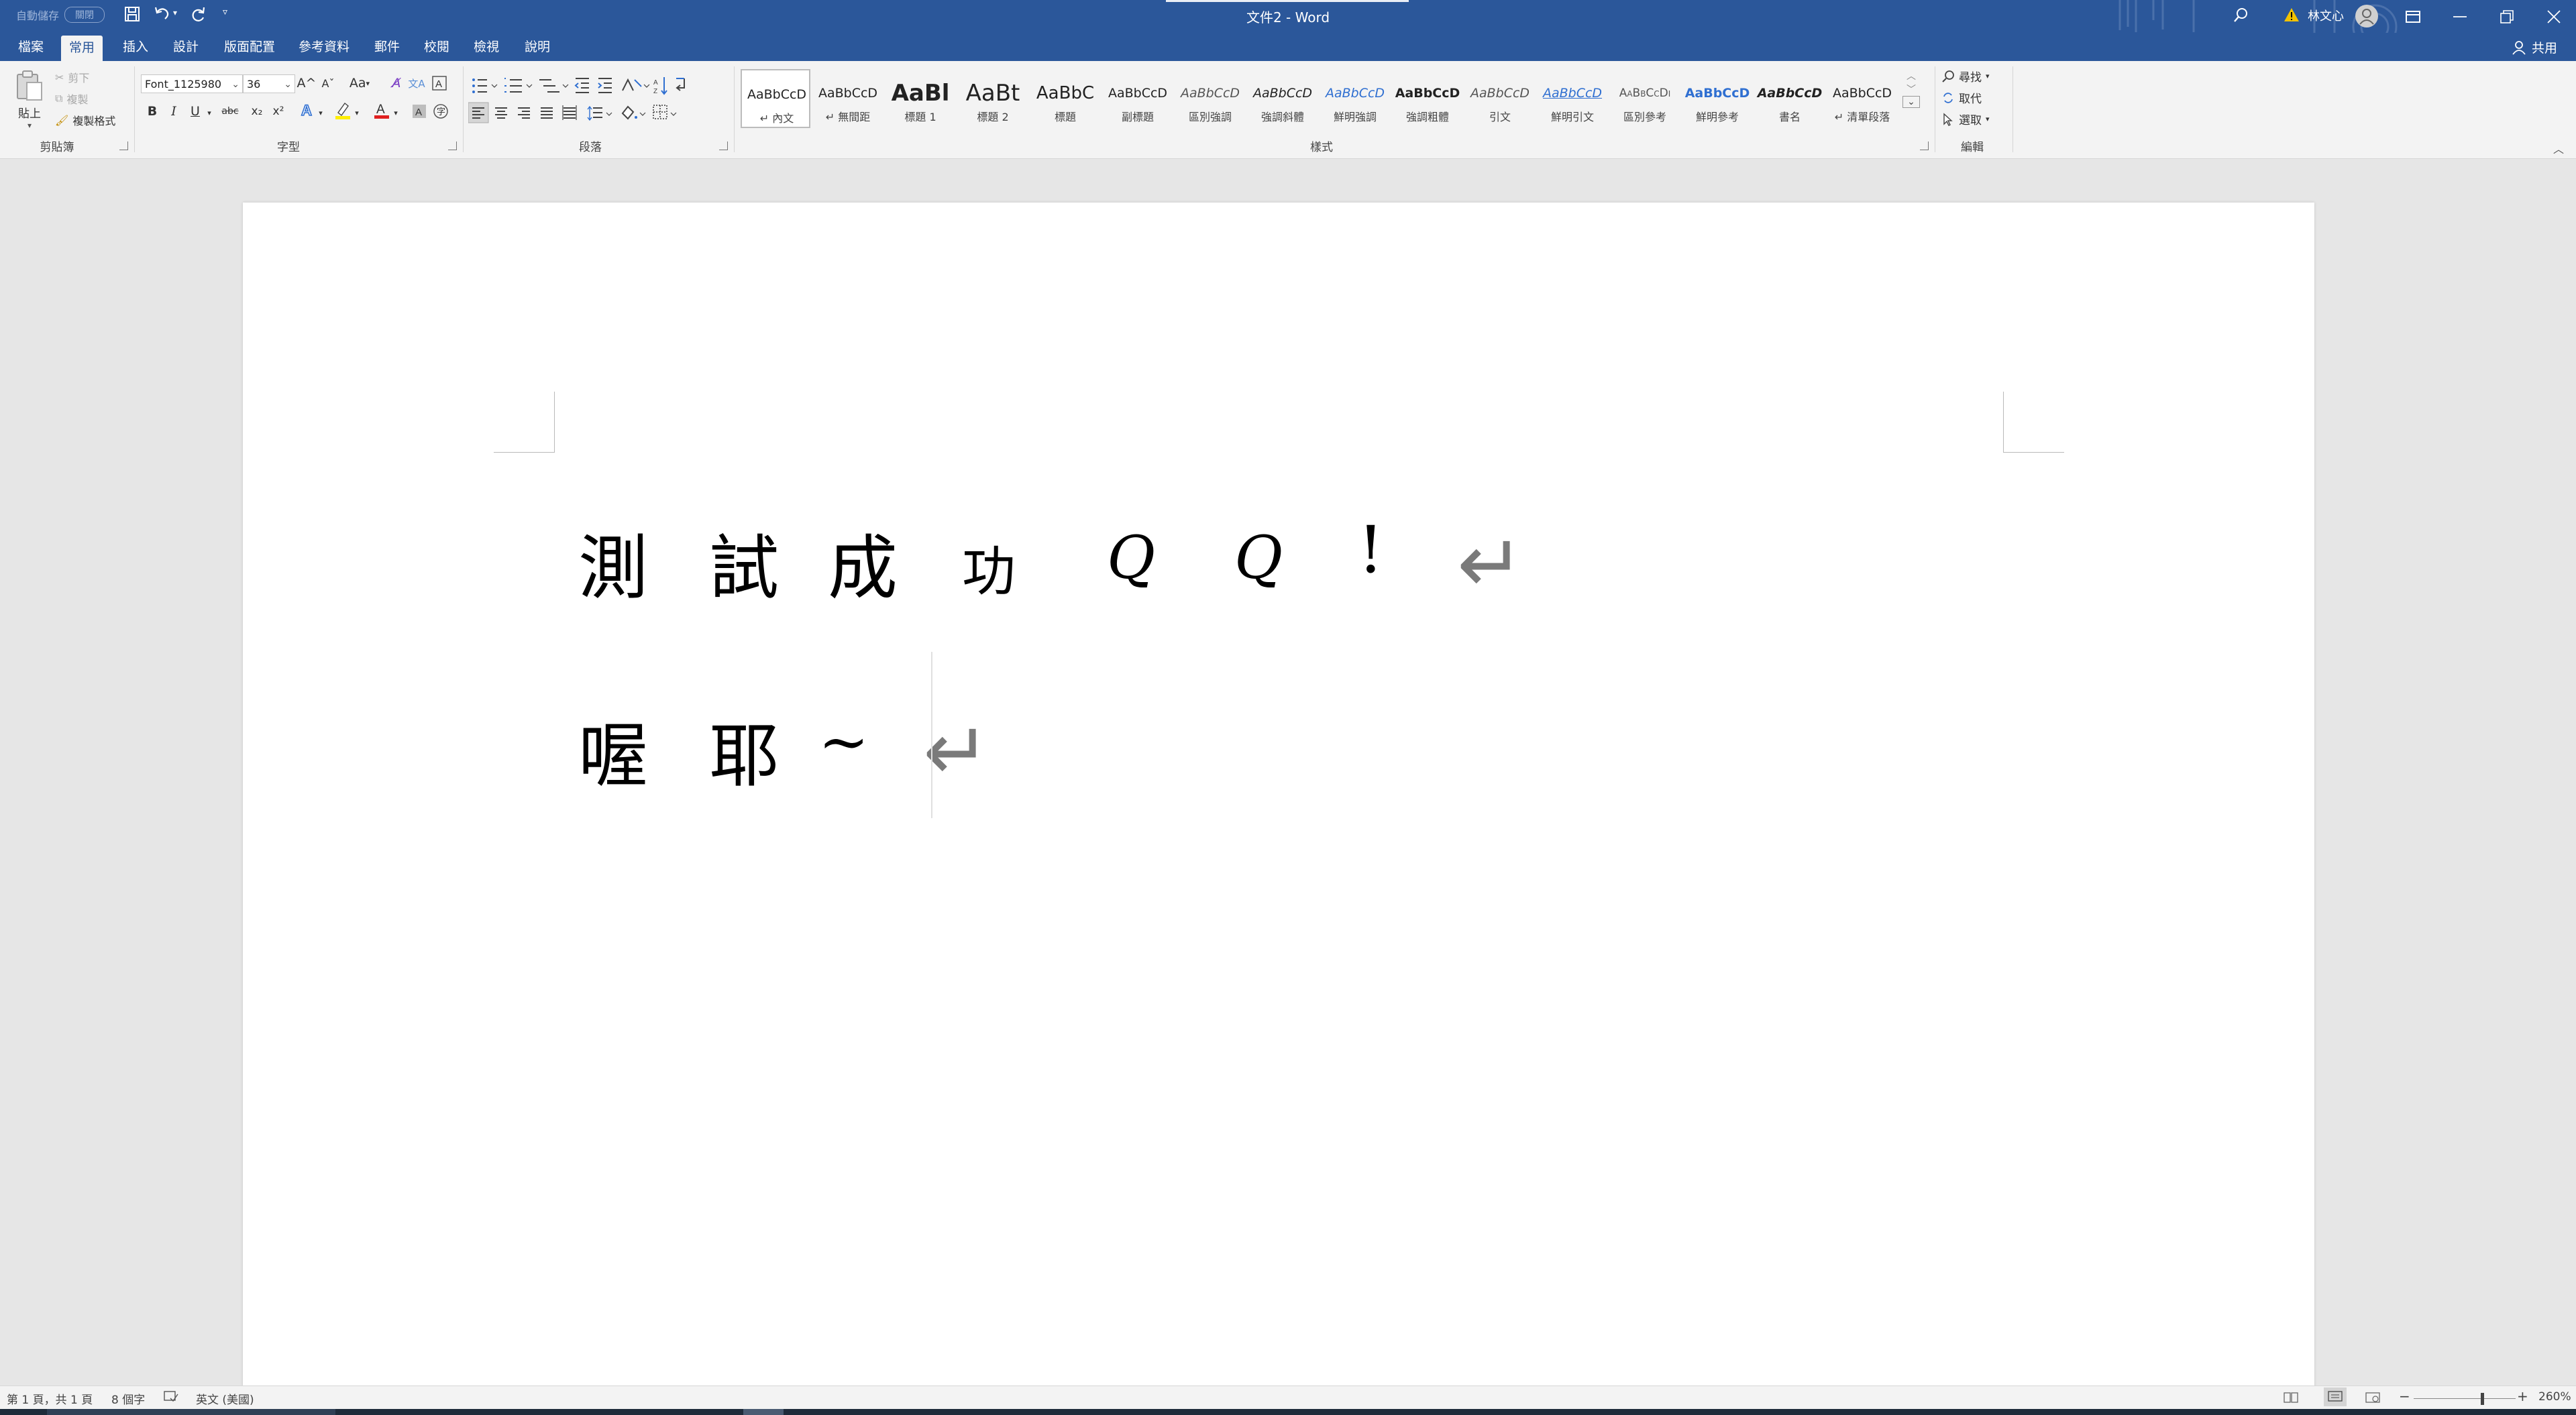  Describe the element at coordinates (382, 110) in the screenshot. I see `font-color-button: A` at that location.